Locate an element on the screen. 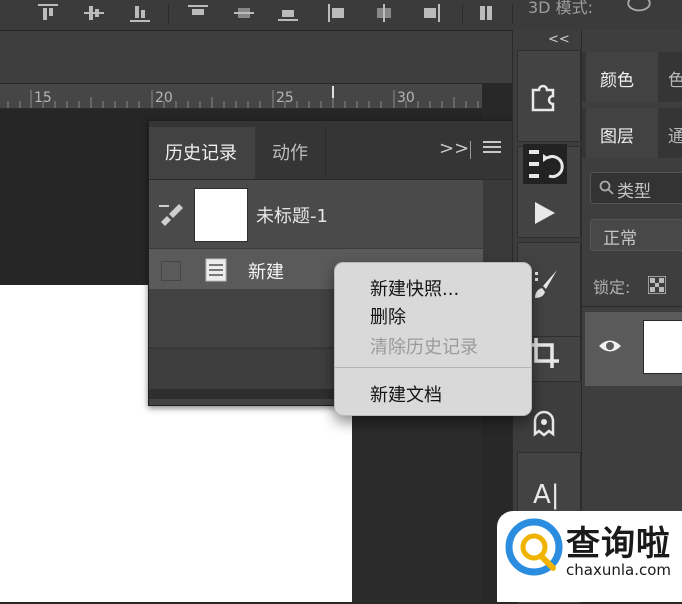 The width and height of the screenshot is (682, 604). snapshot-row: 未标题-1 is located at coordinates (316, 214).